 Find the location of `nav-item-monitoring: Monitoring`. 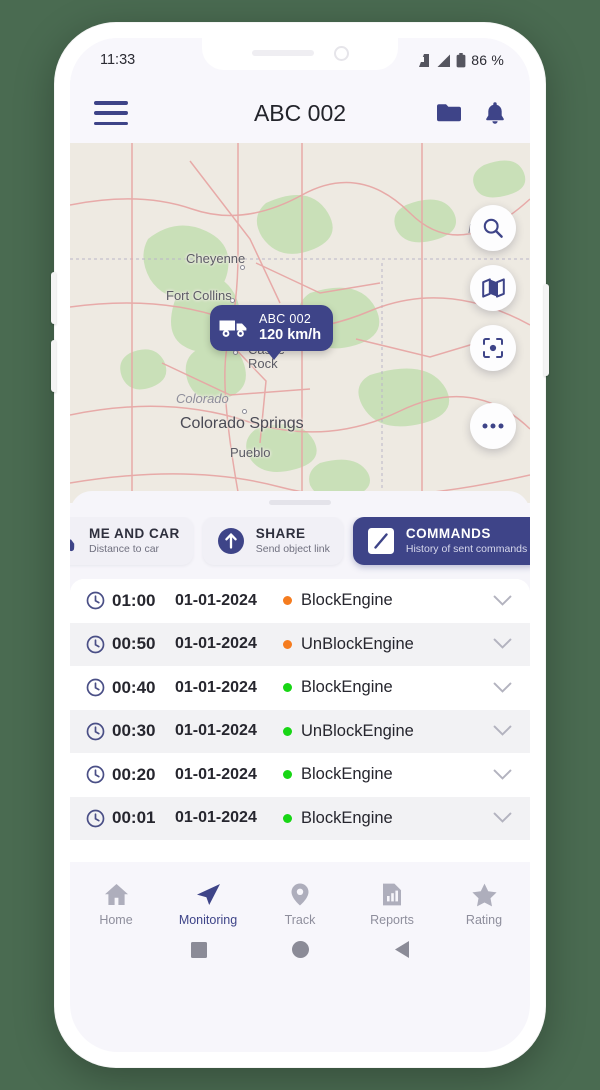

nav-item-monitoring: Monitoring is located at coordinates (208, 903).